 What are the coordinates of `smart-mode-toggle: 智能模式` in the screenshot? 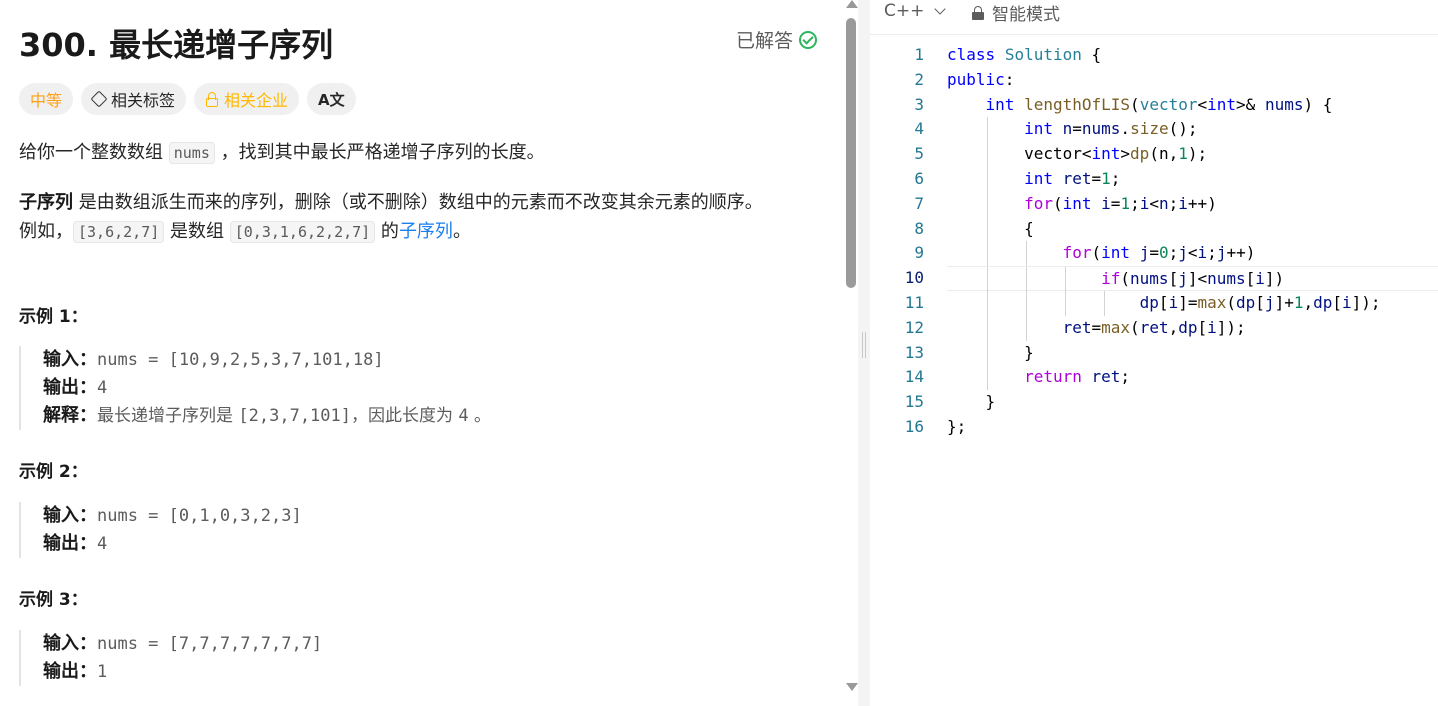 It's located at (1016, 12).